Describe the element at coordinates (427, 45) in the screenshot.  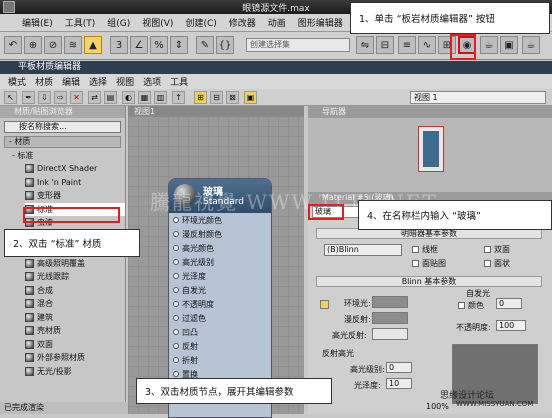
I see `curve-editor-icon: ∿` at that location.